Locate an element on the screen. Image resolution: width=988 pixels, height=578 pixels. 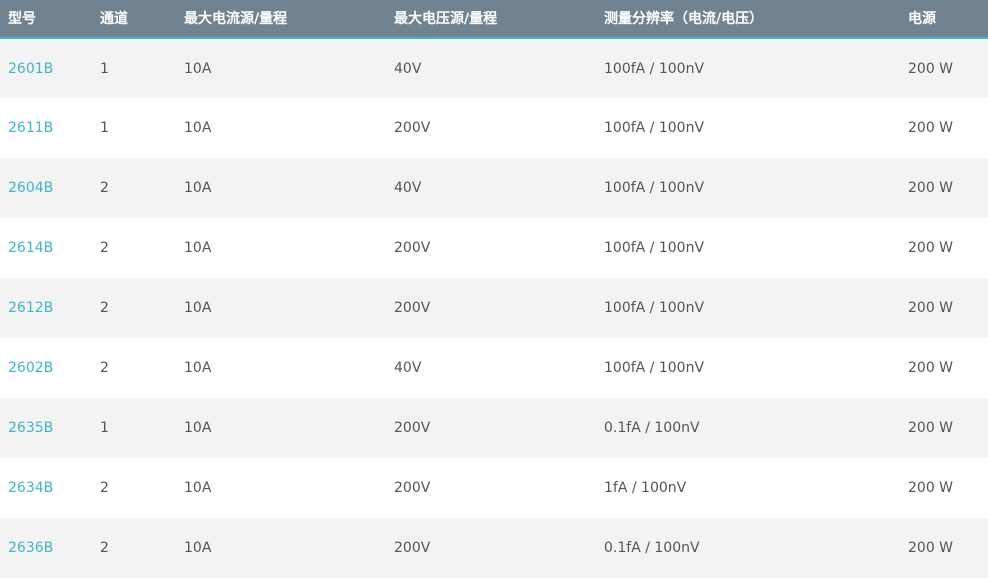
model-cell: 2602B is located at coordinates (46, 368).